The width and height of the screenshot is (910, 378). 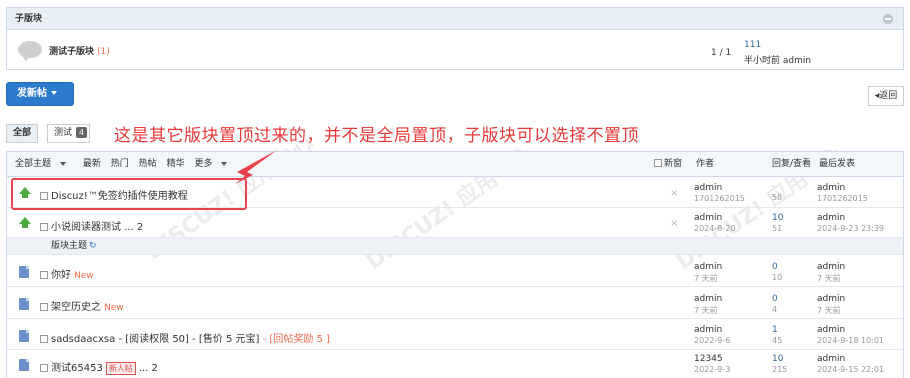 I want to click on subforum-link: 测试子版块 (1), so click(x=79, y=50).